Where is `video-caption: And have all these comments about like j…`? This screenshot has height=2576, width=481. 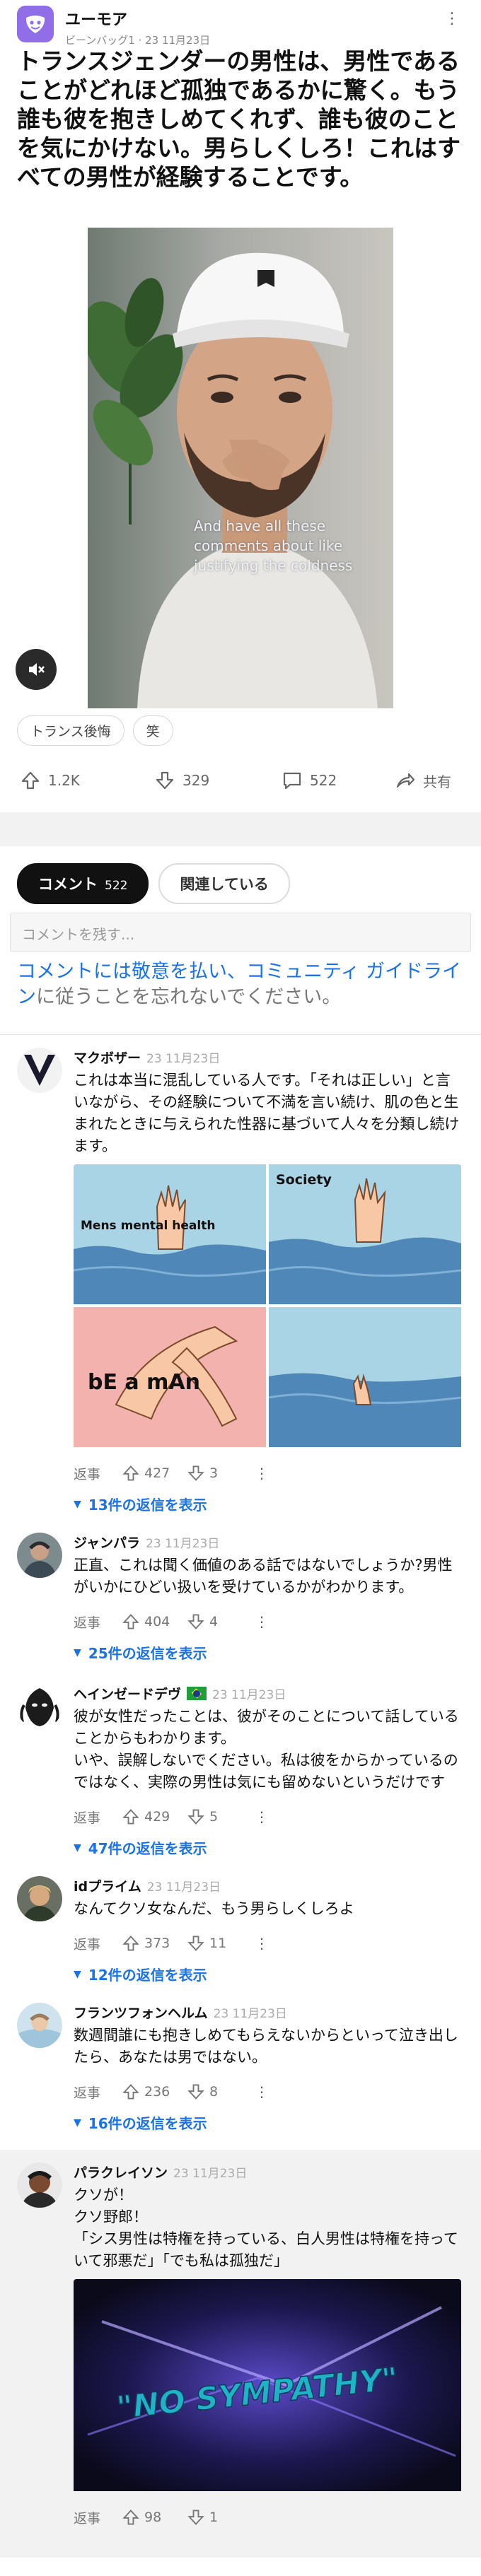 video-caption: And have all these comments about like j… is located at coordinates (273, 545).